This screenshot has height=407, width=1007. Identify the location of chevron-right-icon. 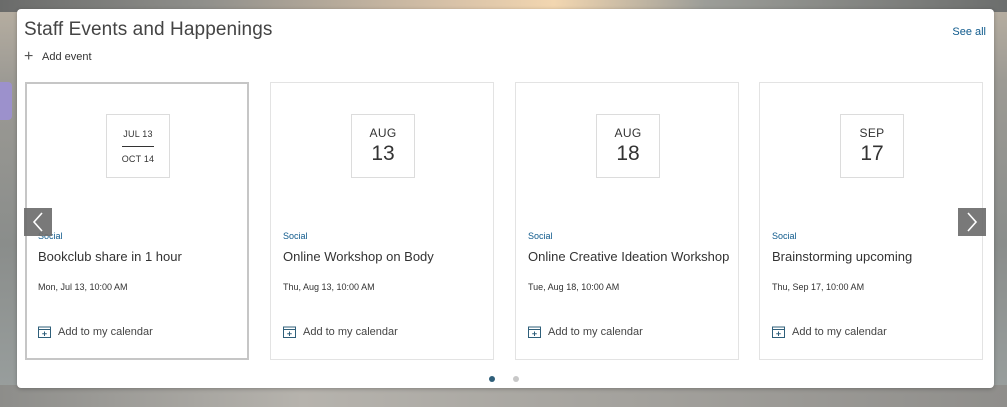
(972, 222).